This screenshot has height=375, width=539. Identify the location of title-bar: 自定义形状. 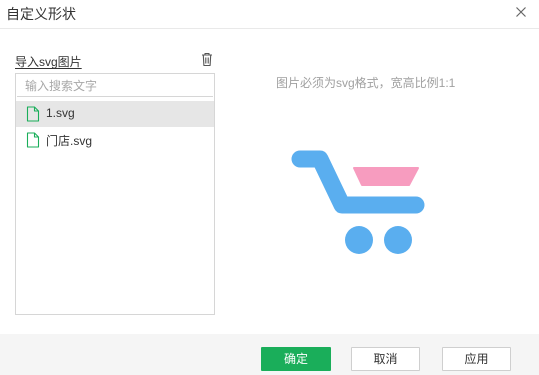
(269, 14).